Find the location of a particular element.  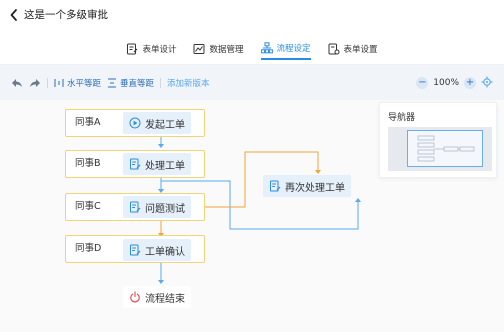

node-label: 处理工单 is located at coordinates (165, 166).